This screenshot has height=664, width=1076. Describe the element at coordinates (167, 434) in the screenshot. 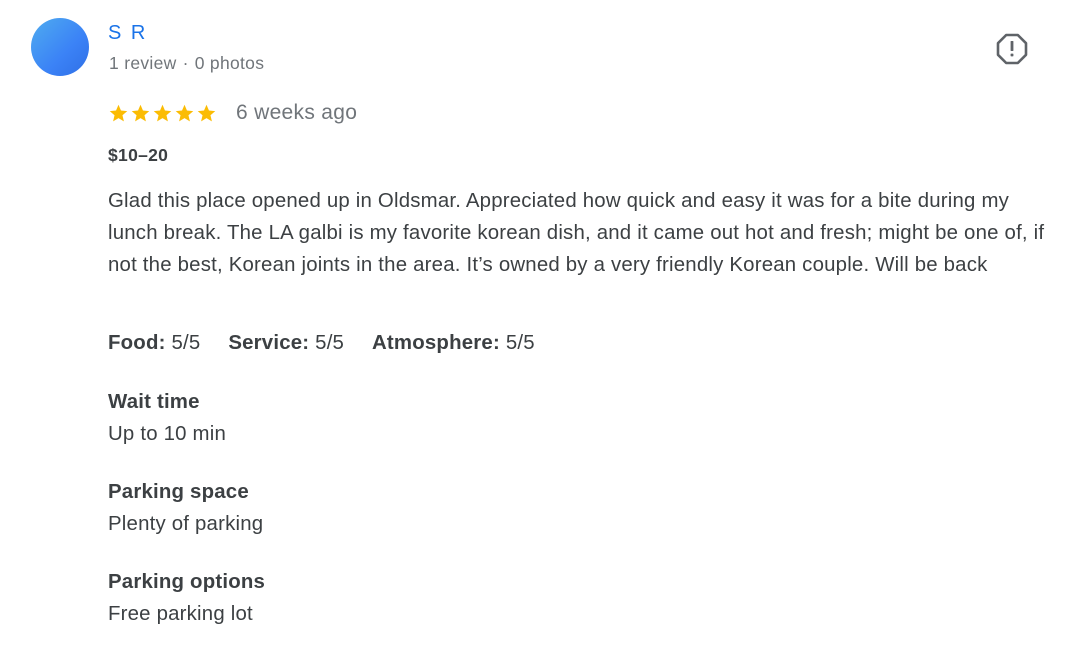

I see `attribute-value: Up to 10 min` at that location.